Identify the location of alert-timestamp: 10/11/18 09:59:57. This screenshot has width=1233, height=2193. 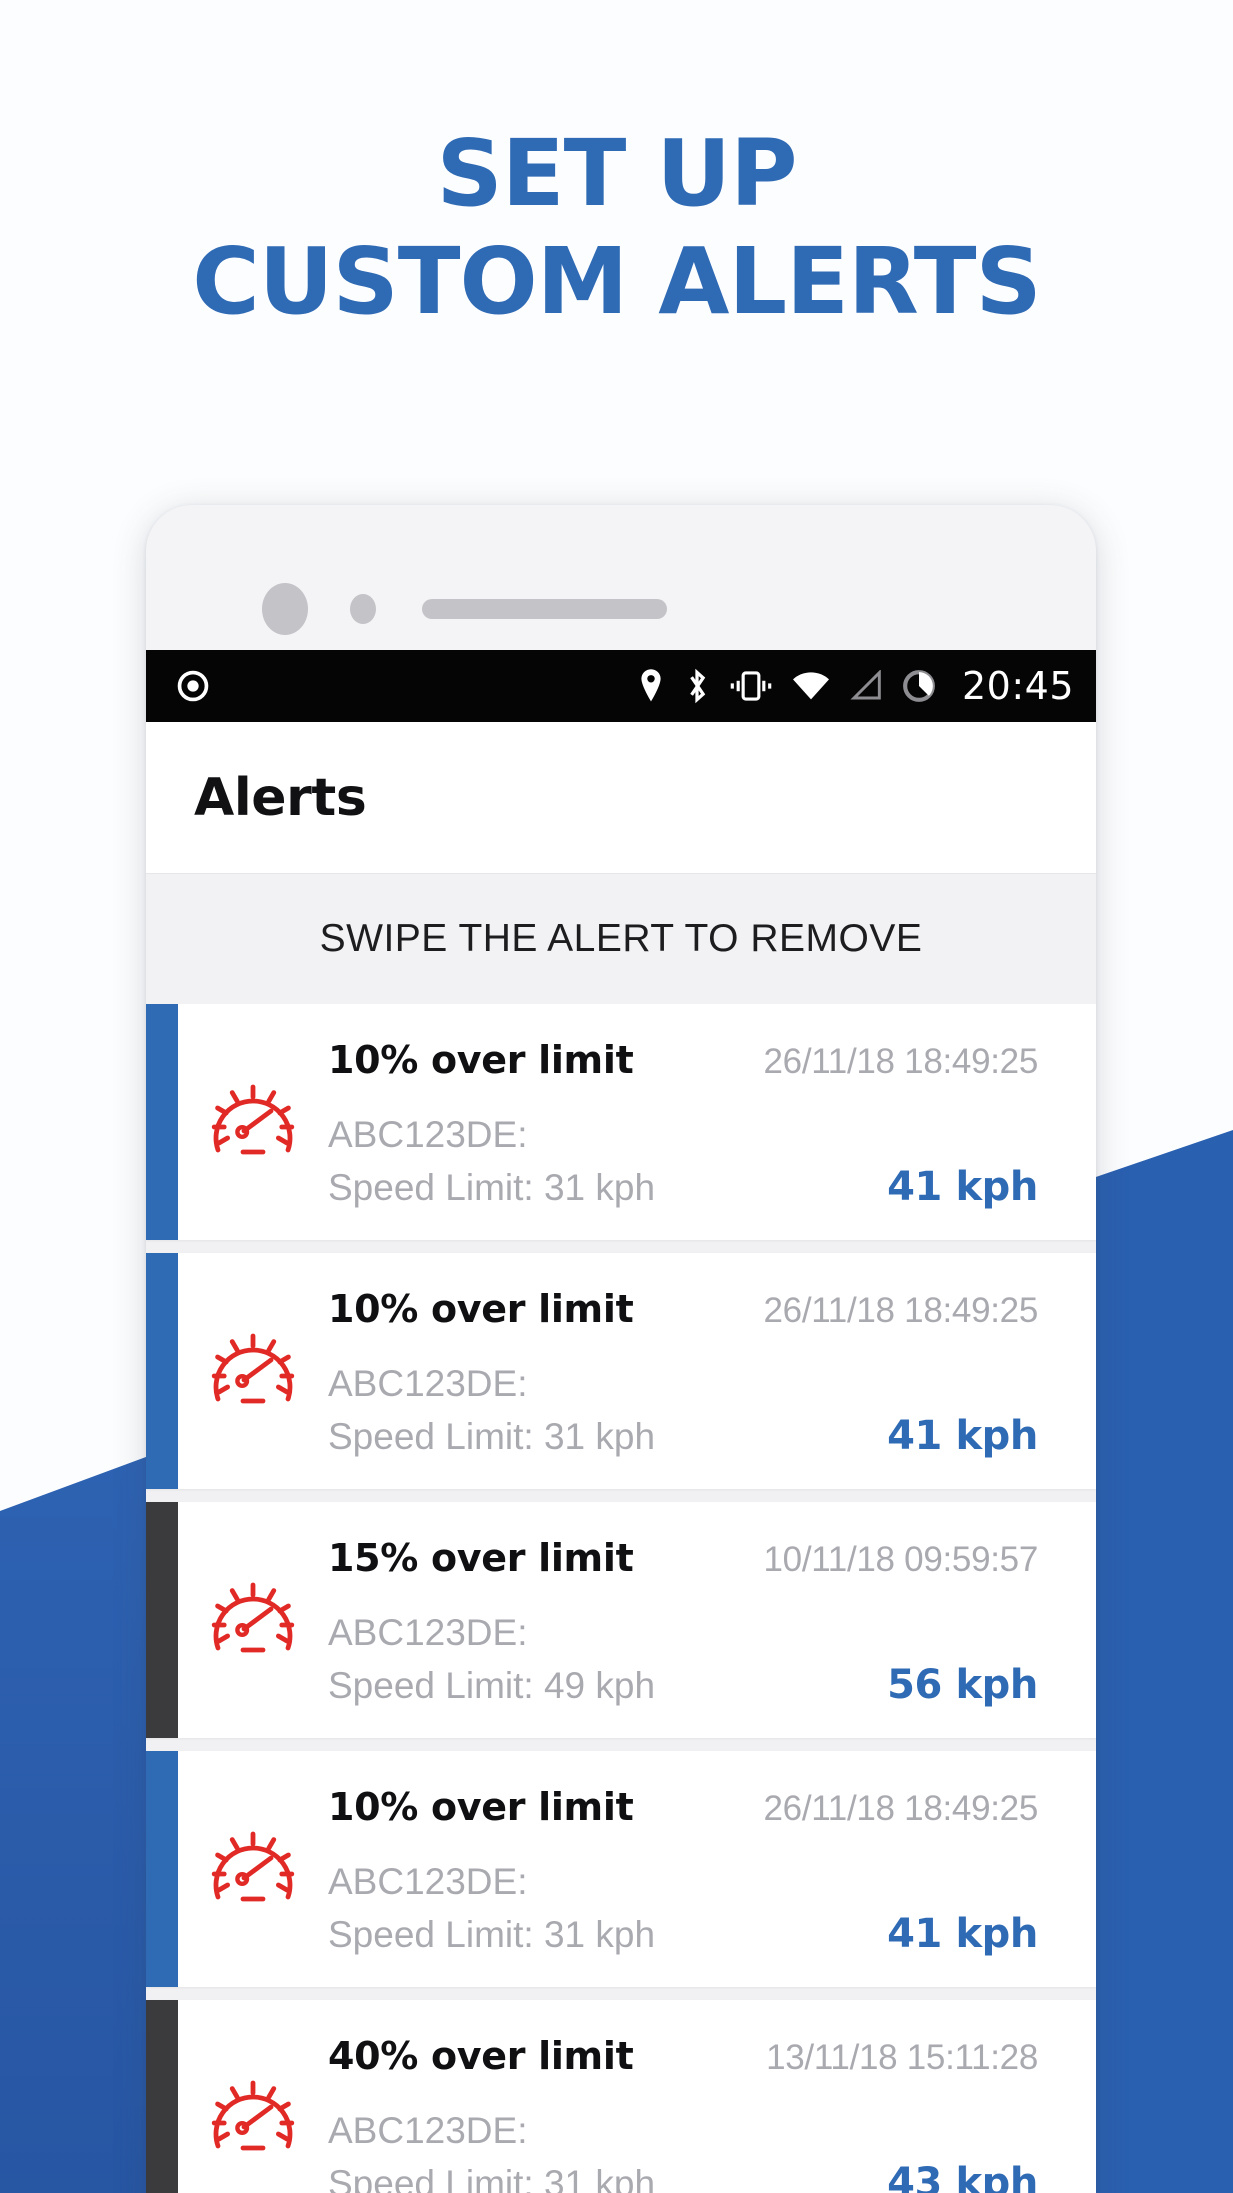
(900, 1559).